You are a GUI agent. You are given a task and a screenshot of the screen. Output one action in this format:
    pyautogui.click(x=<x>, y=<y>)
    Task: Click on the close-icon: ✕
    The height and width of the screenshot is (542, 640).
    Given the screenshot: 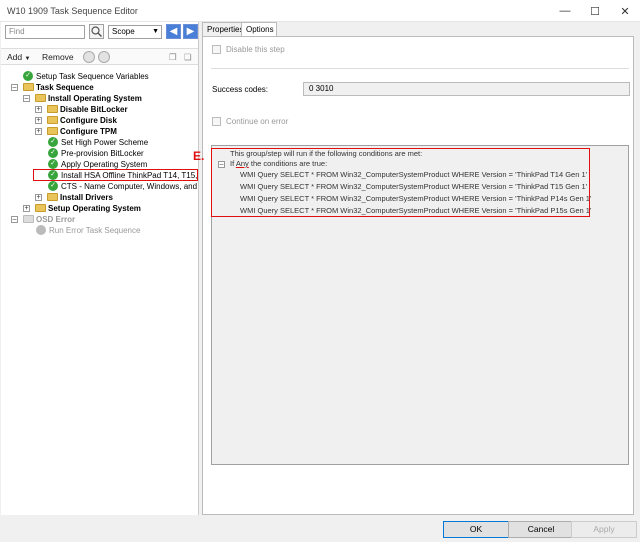 What is the action you would take?
    pyautogui.click(x=625, y=11)
    